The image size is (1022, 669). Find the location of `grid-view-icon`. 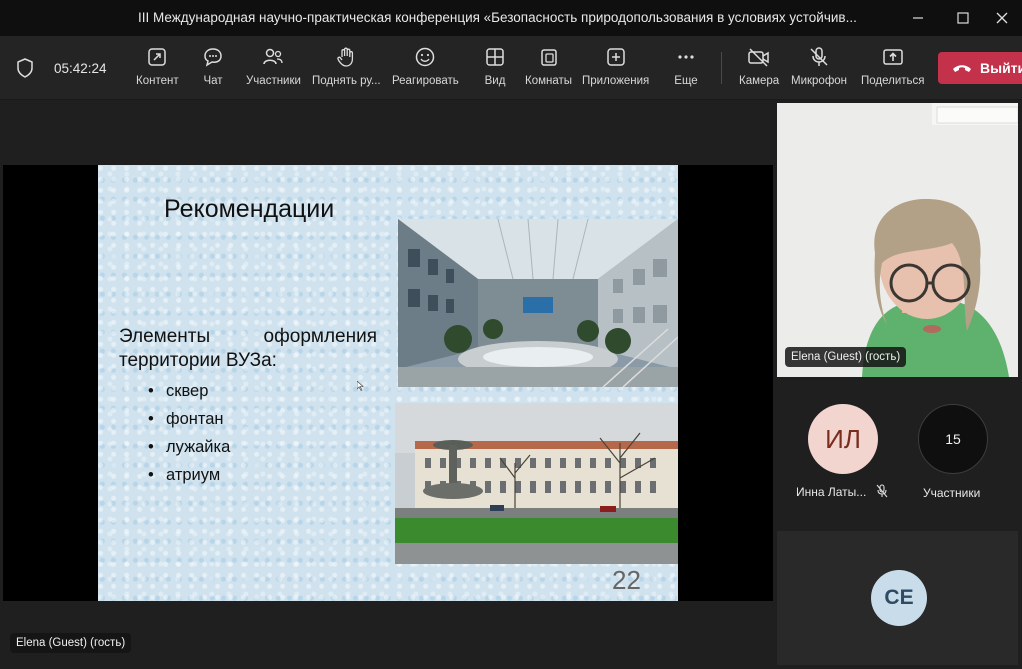

grid-view-icon is located at coordinates (495, 57).